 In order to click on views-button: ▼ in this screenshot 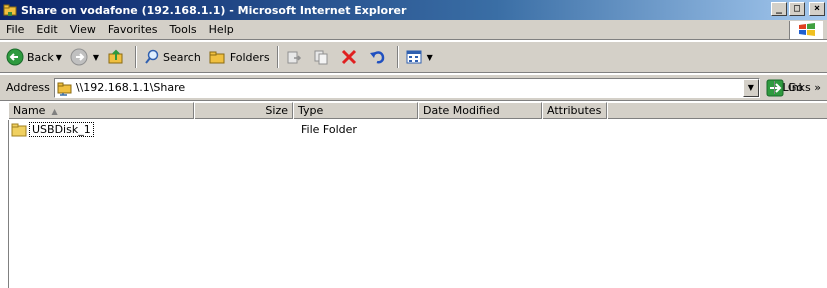, I will do `click(419, 57)`.